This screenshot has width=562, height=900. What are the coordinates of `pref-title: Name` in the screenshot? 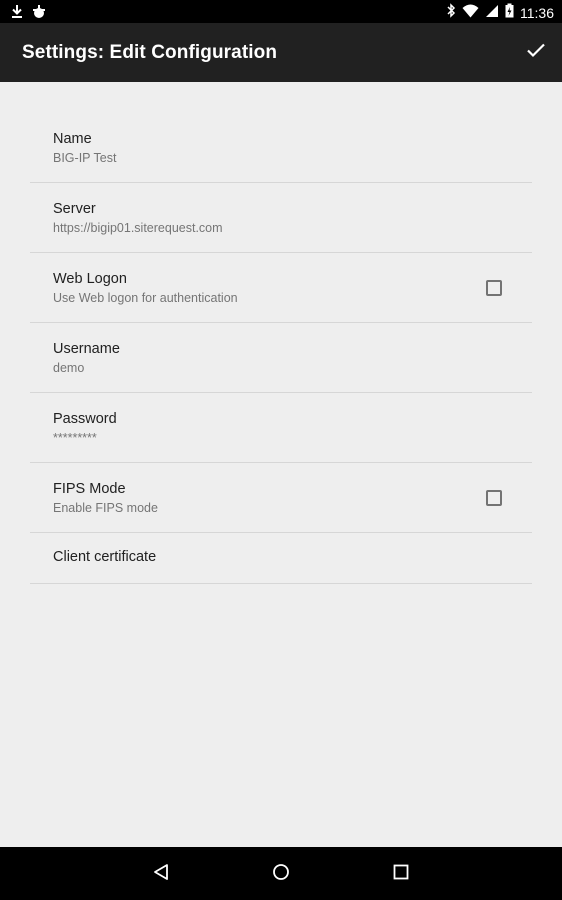 It's located at (72, 139).